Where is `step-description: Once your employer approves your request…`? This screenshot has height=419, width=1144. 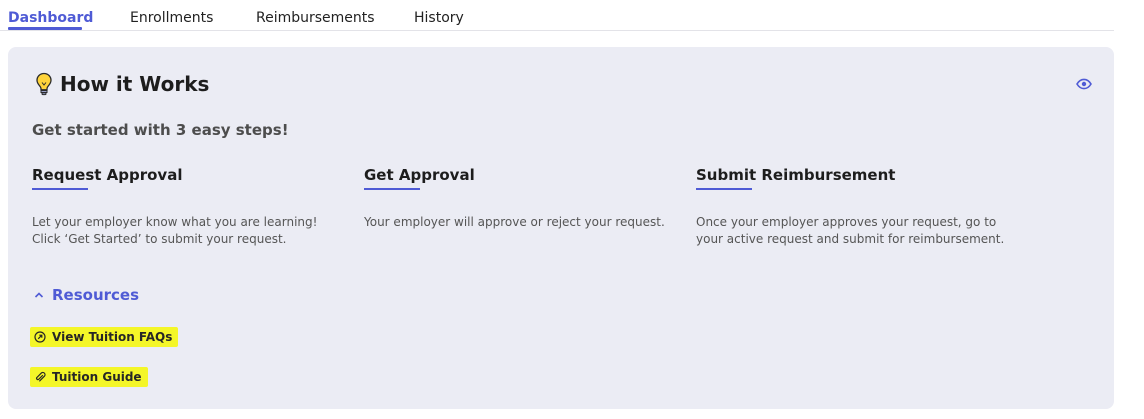
step-description: Once your employer approves your request… is located at coordinates (850, 230).